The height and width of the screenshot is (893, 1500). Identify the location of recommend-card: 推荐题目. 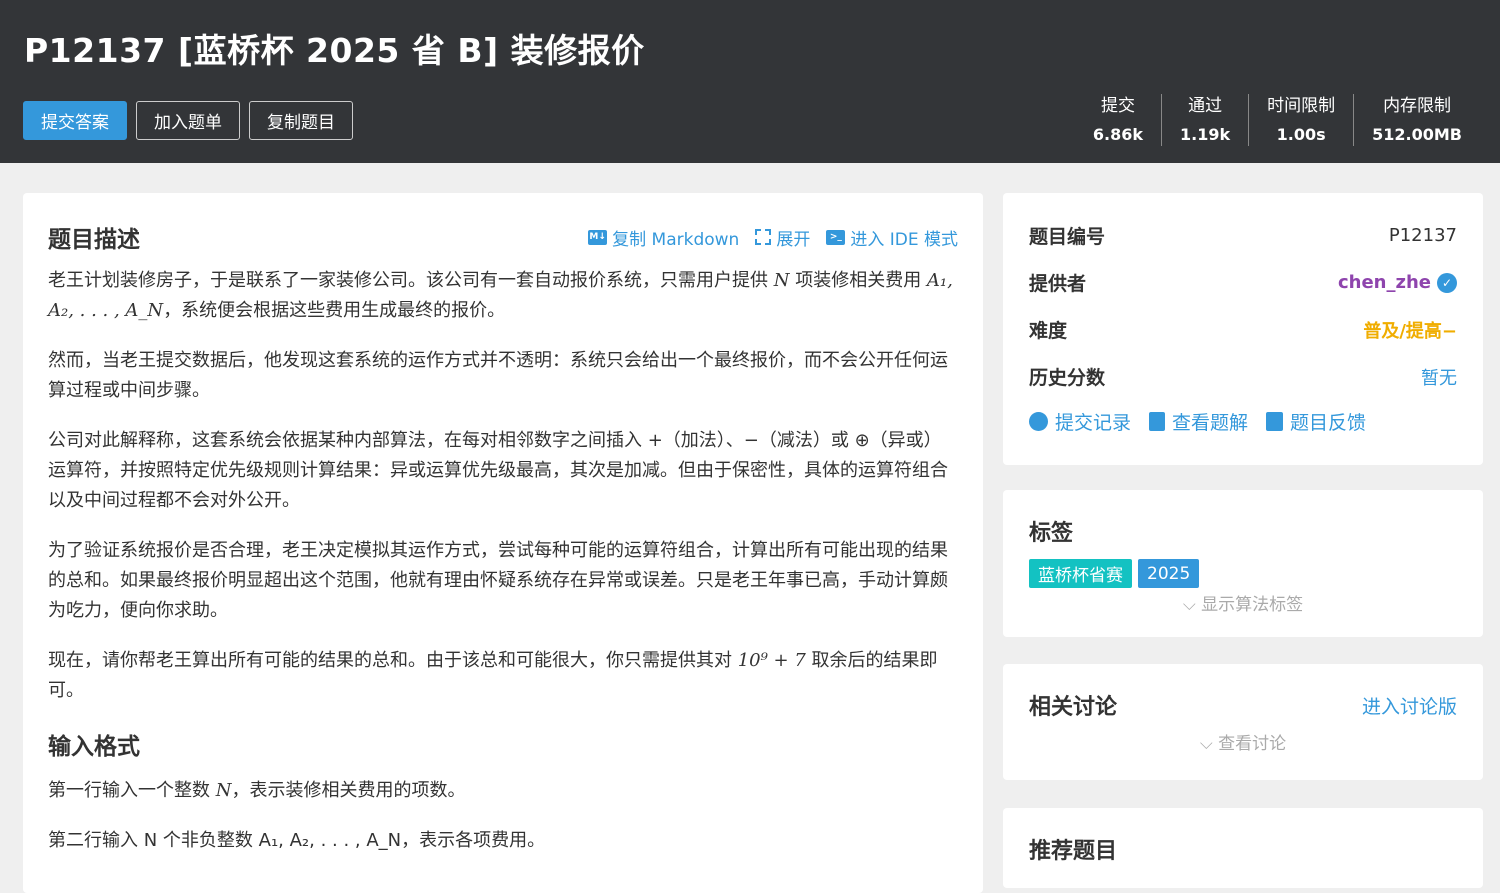
(1243, 848).